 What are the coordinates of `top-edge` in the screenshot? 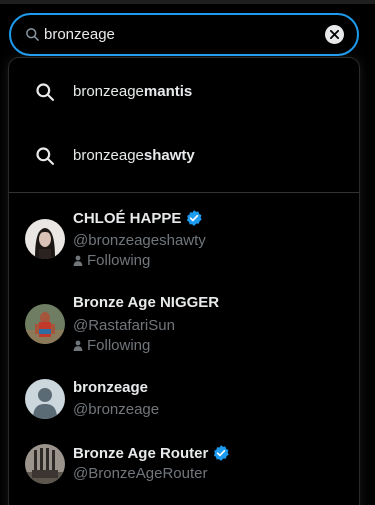 It's located at (187, 2).